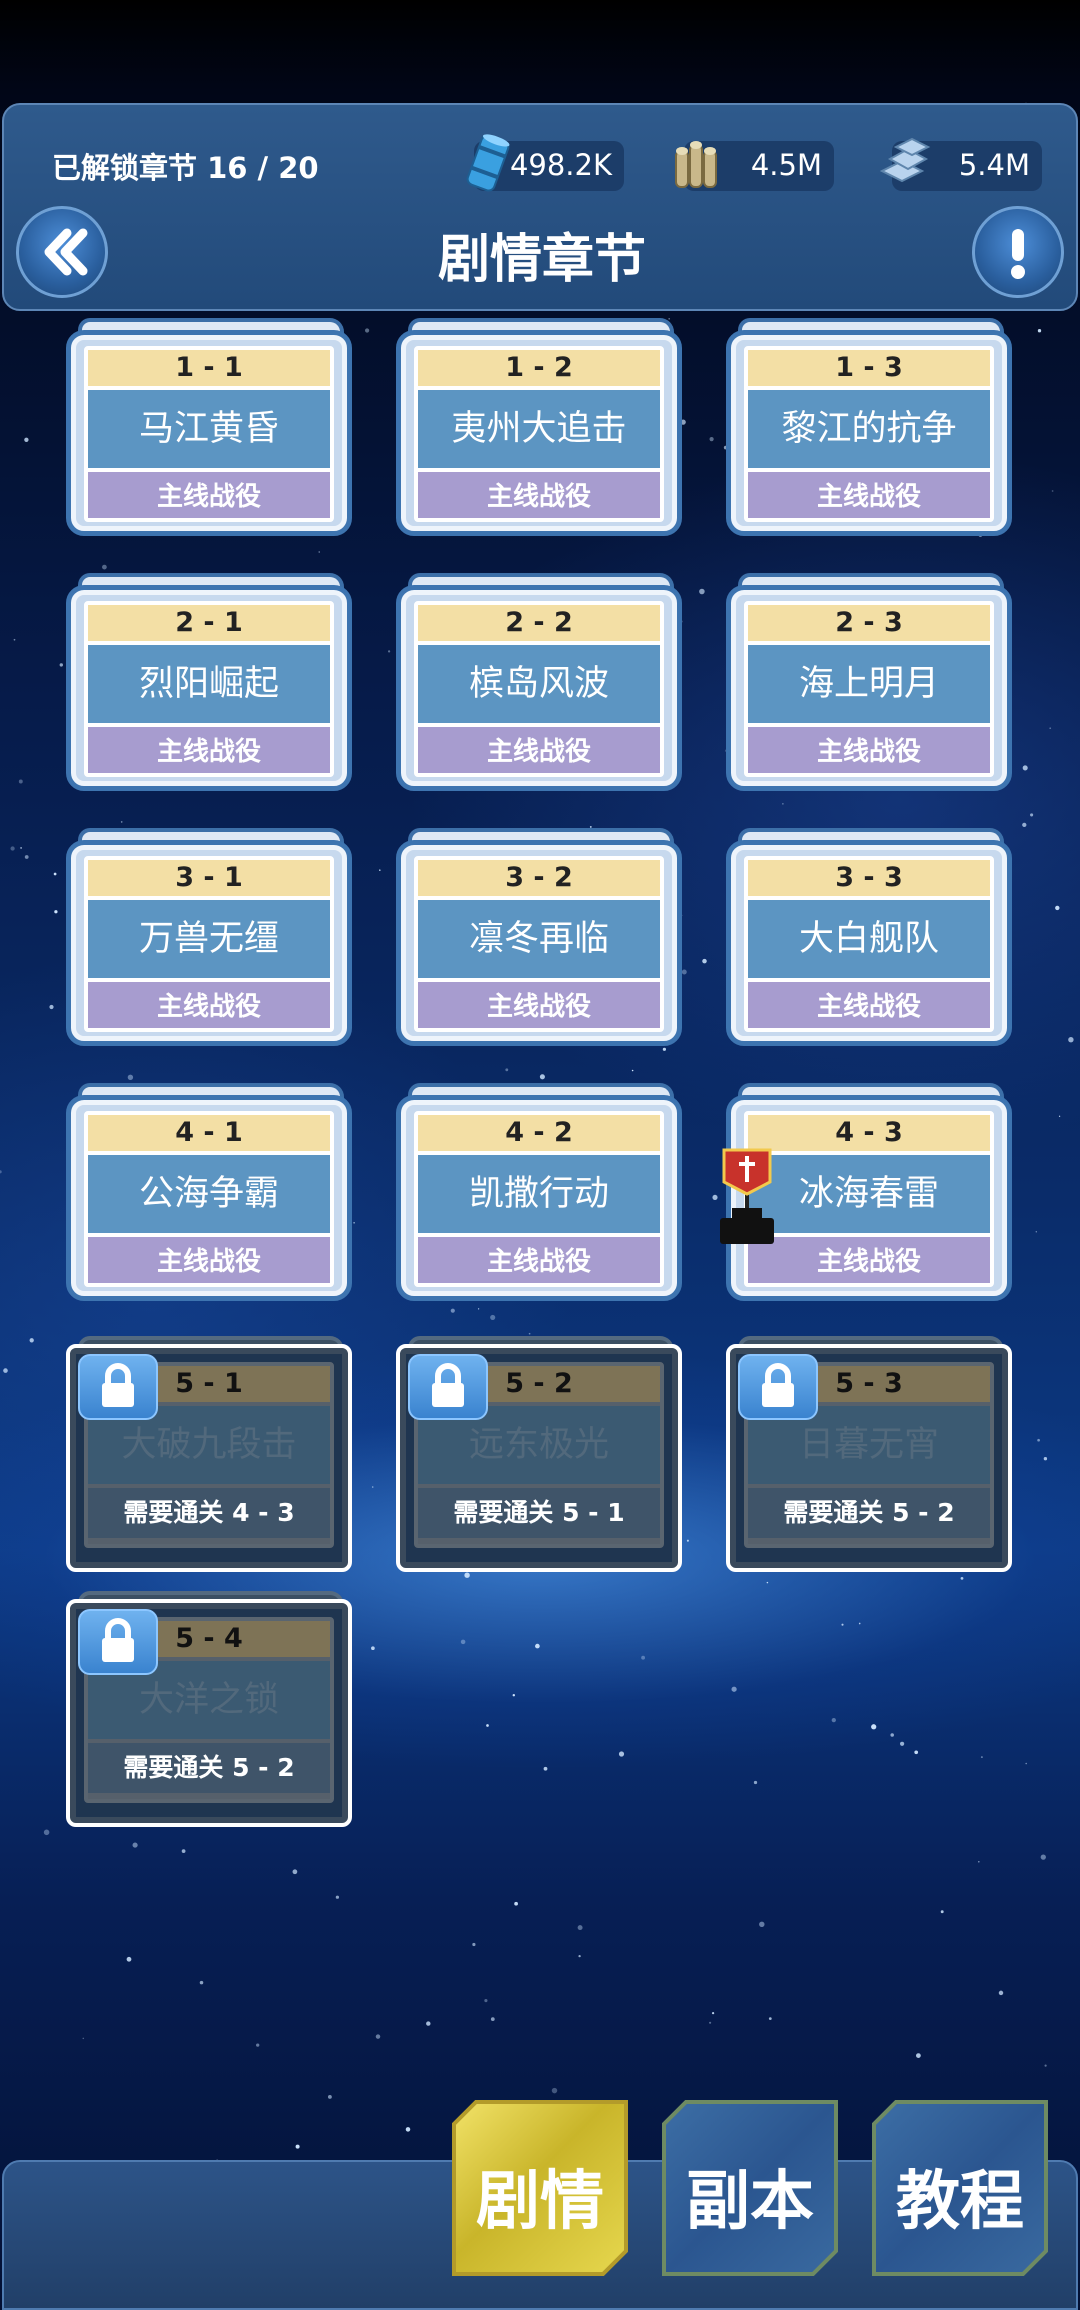 The height and width of the screenshot is (2310, 1080). What do you see at coordinates (750, 2202) in the screenshot?
I see `tab-dungeon-label: 副本` at bounding box center [750, 2202].